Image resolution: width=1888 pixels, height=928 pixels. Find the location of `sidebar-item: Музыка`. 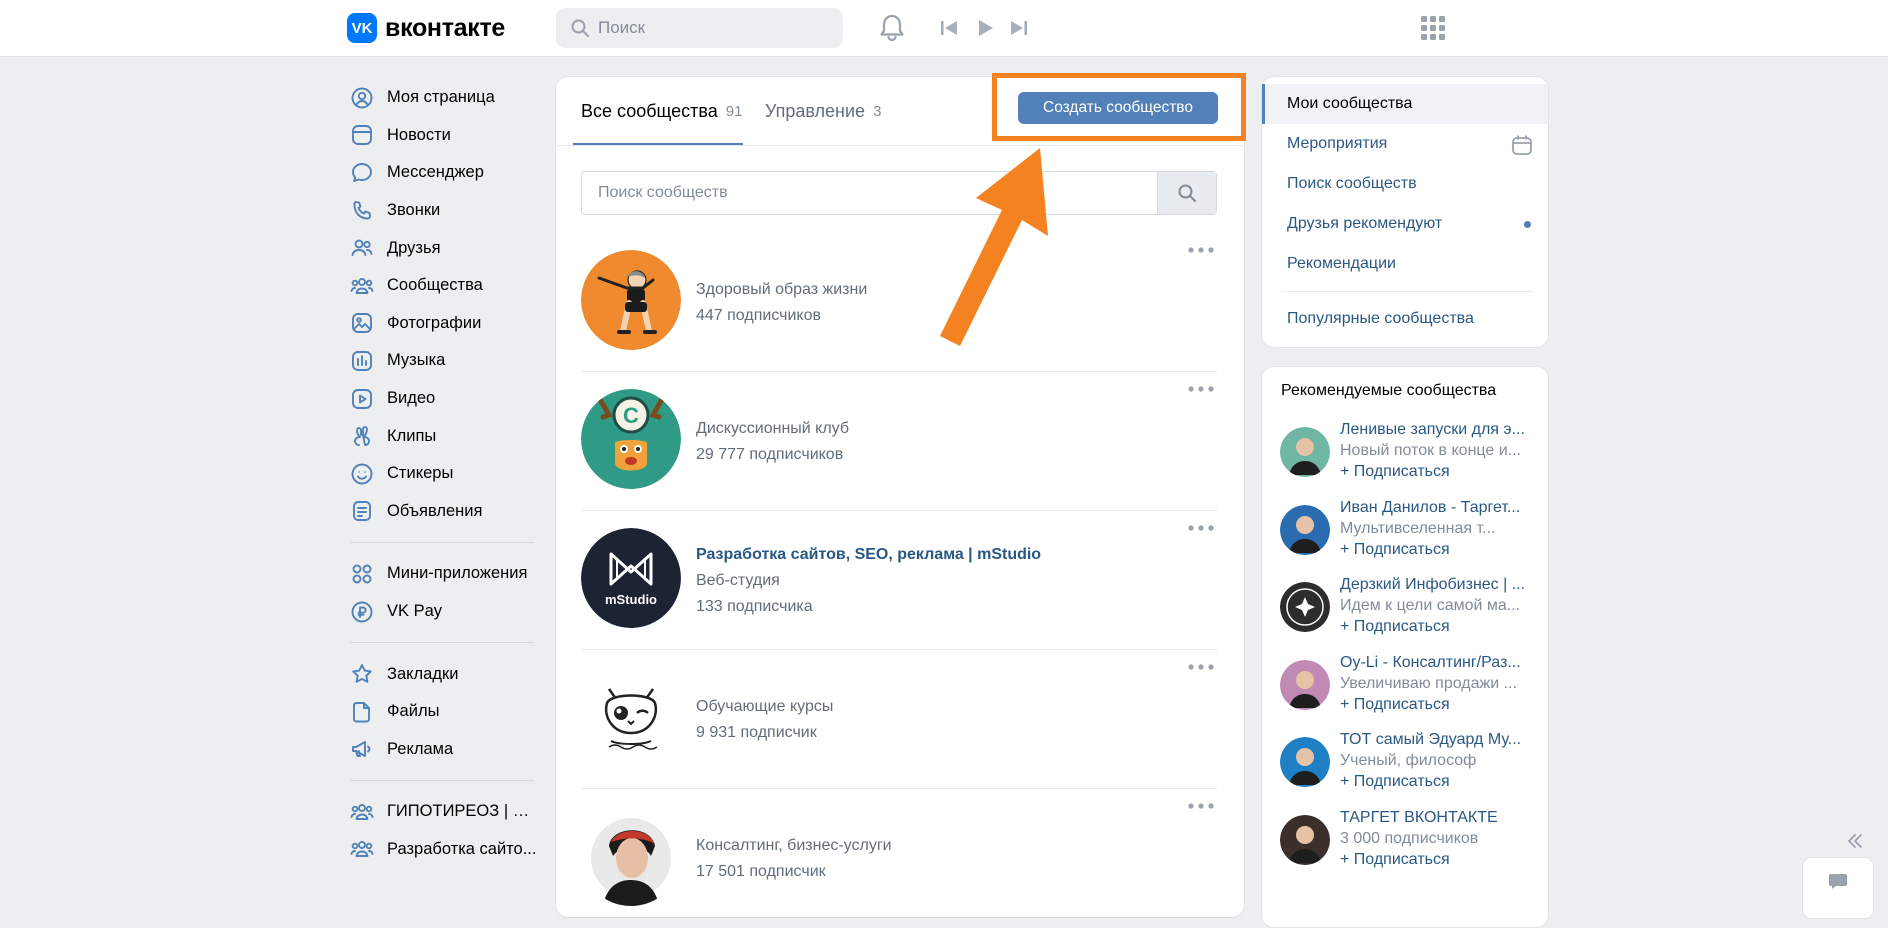

sidebar-item: Музыка is located at coordinates (440, 361).